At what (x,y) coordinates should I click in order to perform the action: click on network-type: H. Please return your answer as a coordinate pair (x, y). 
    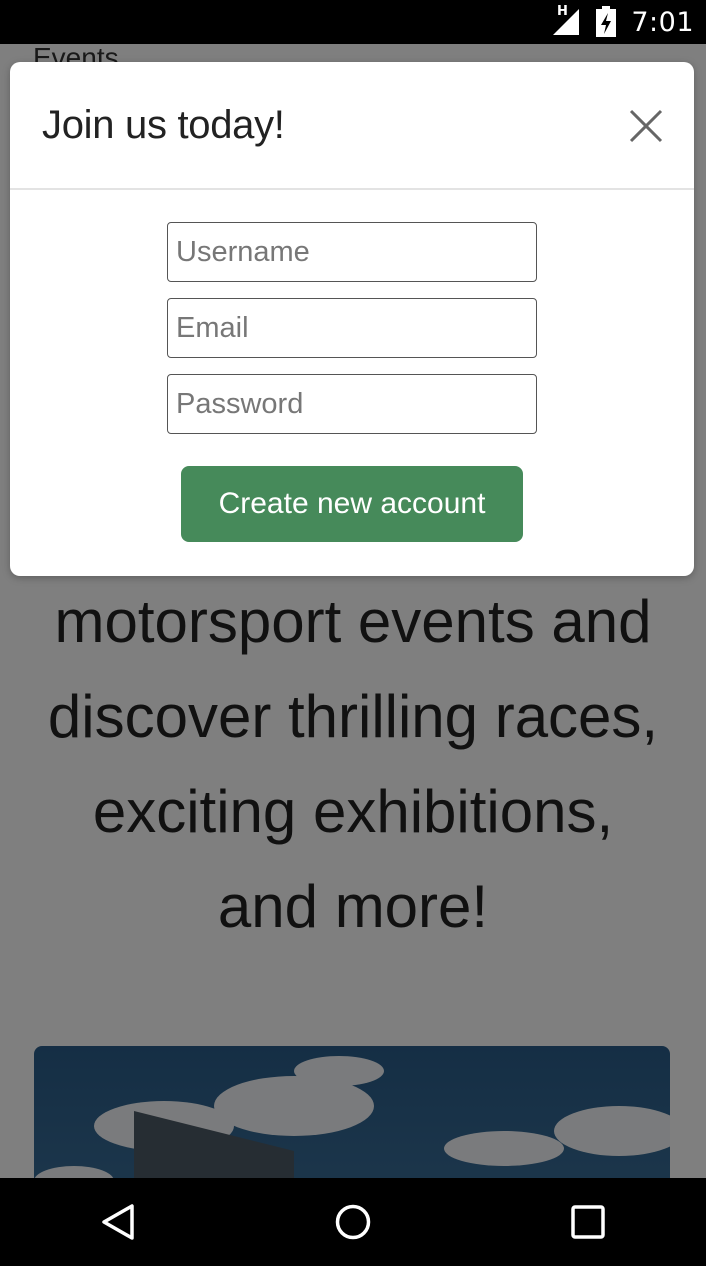
    Looking at the image, I should click on (562, 11).